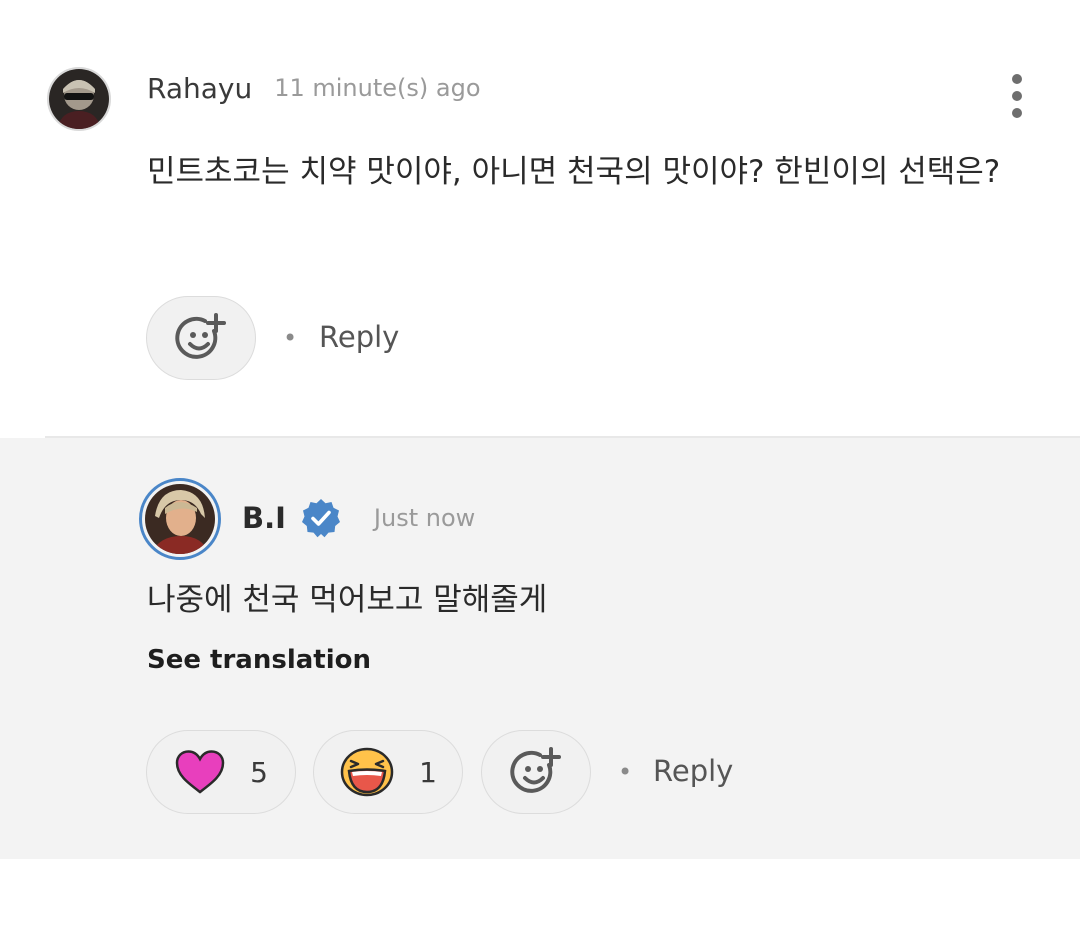 The height and width of the screenshot is (935, 1080). I want to click on more-vertical-icon, so click(1017, 79).